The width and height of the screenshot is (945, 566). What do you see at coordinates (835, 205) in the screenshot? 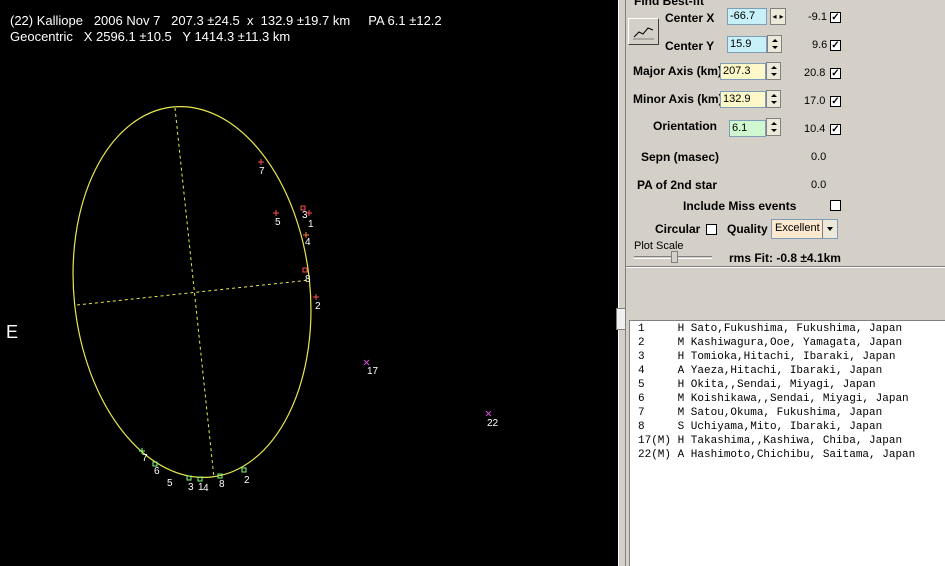
I see `include-miss-checkbox` at bounding box center [835, 205].